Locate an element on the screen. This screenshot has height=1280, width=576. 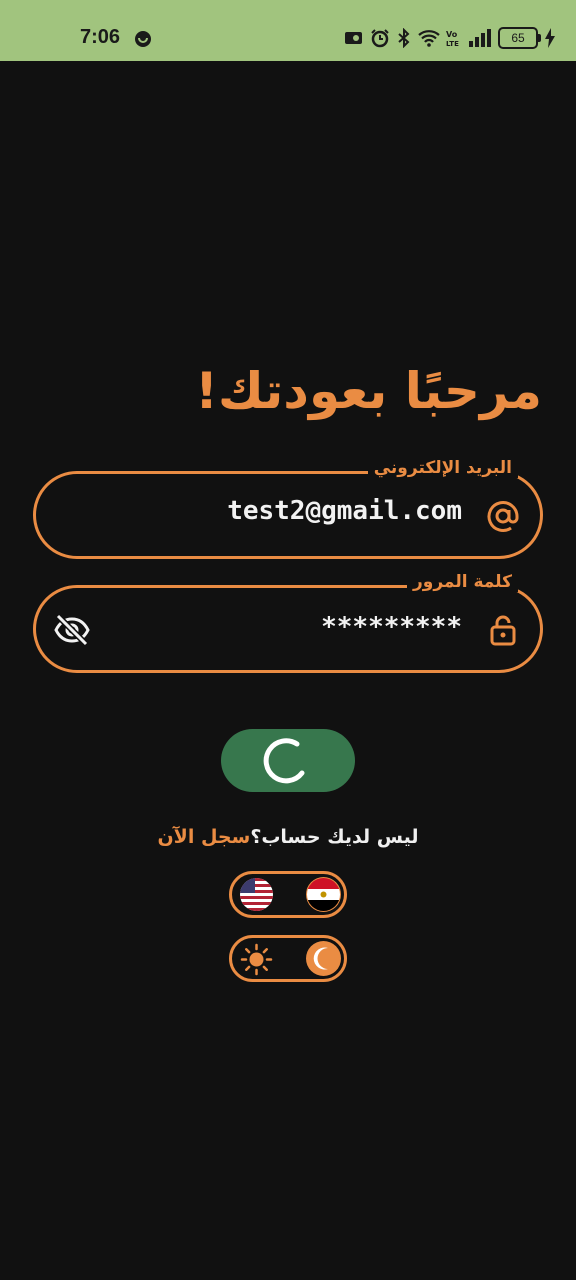
language-toggle-knob is located at coordinates (323, 894).